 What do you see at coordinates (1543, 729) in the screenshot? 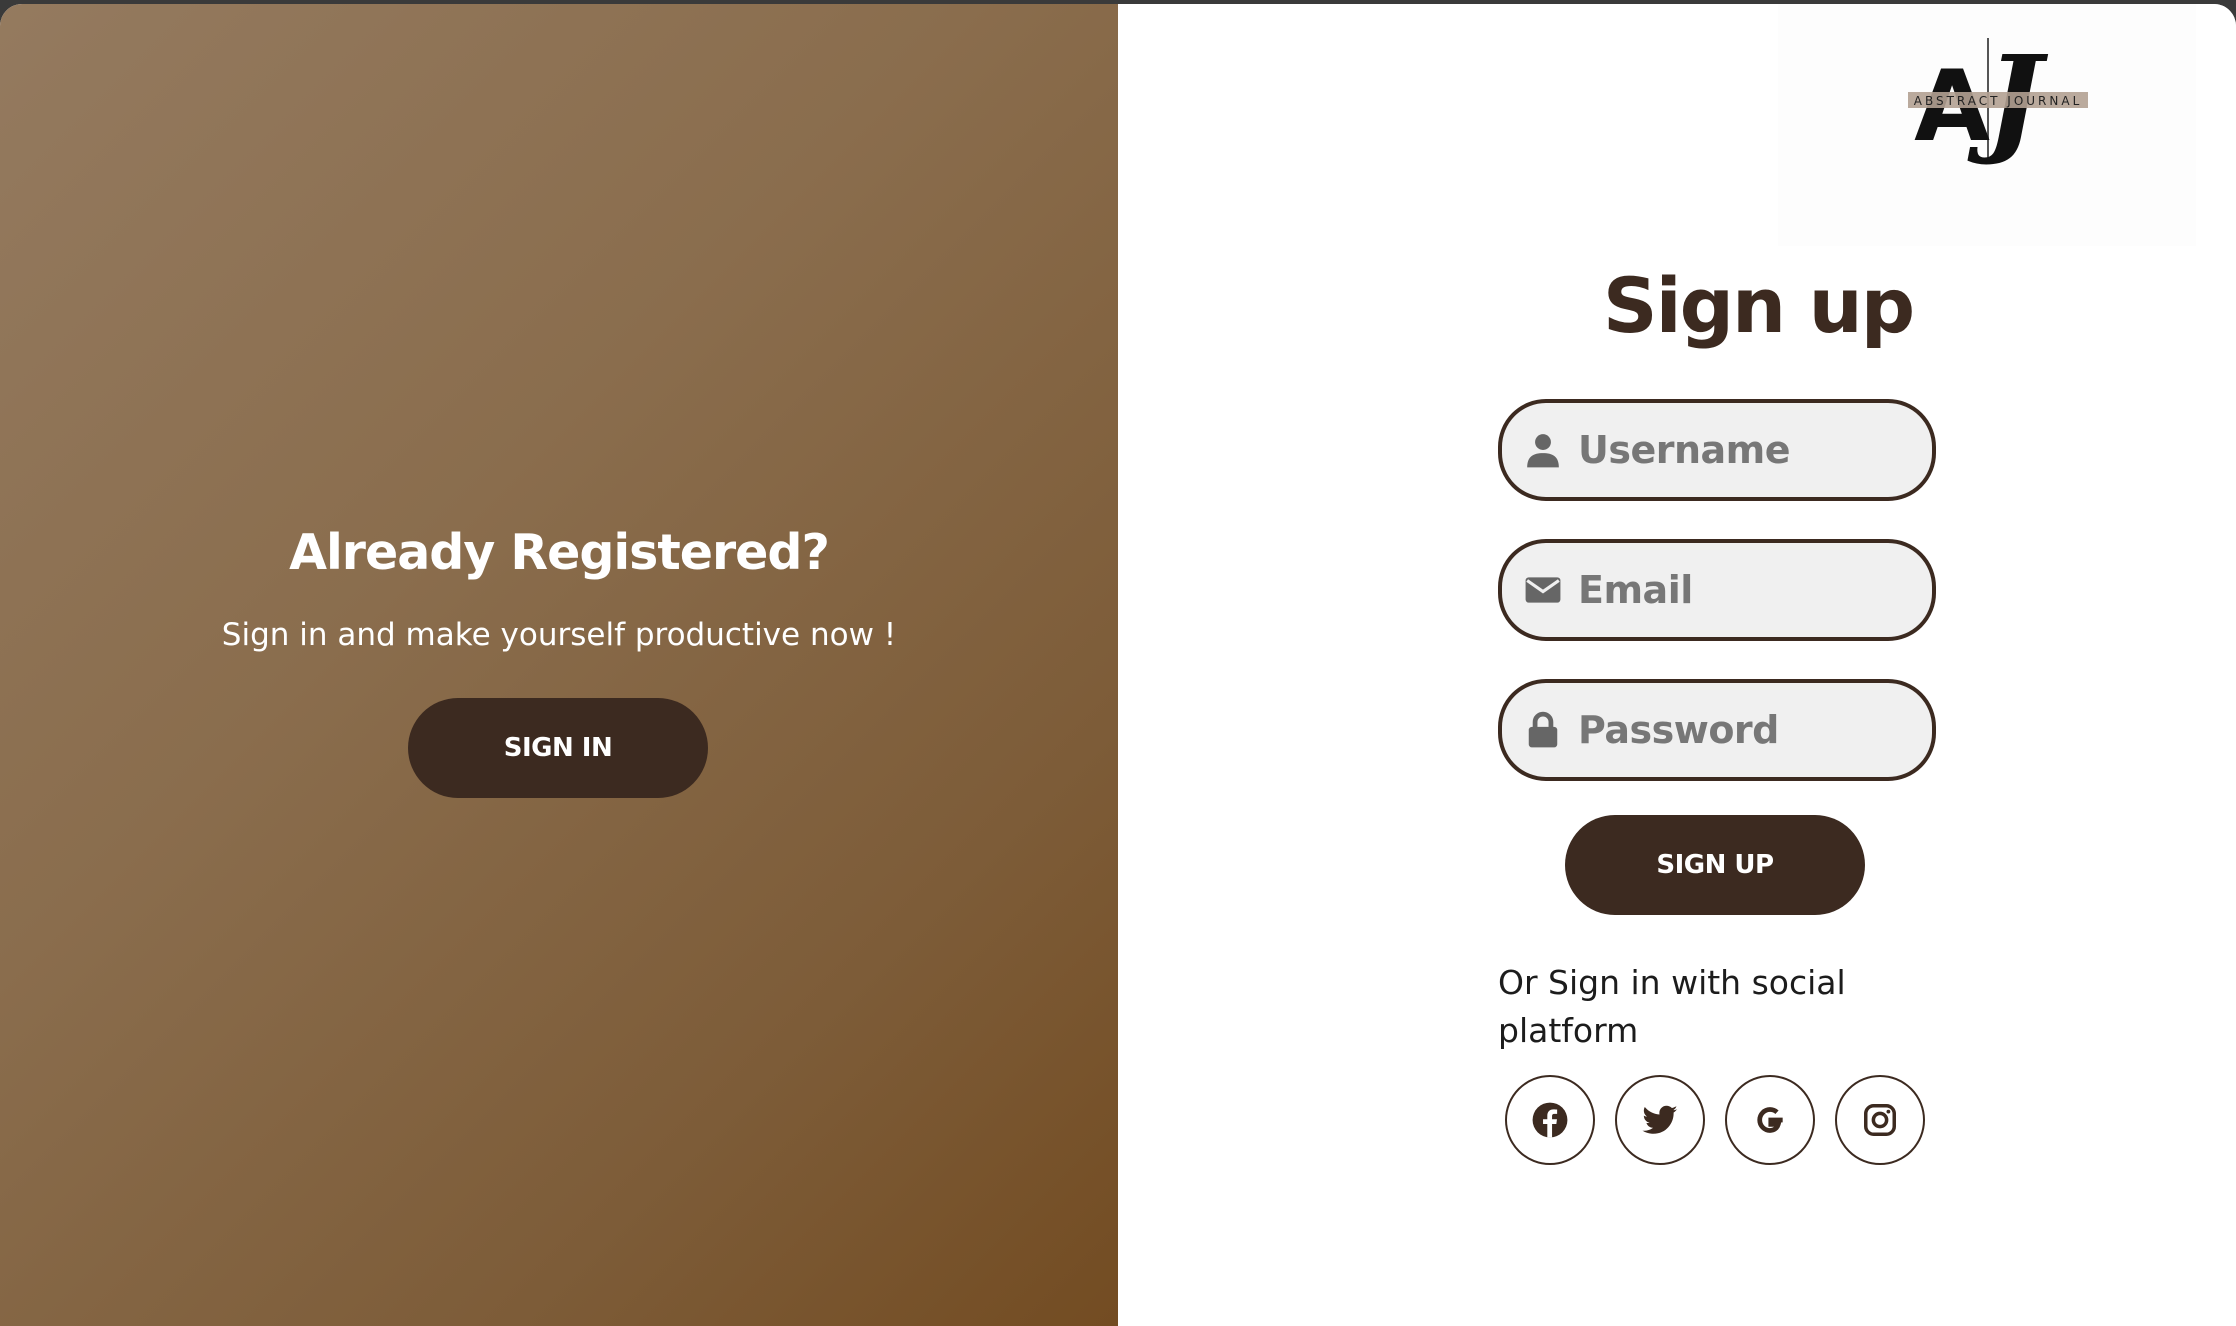
I see `lock-icon` at bounding box center [1543, 729].